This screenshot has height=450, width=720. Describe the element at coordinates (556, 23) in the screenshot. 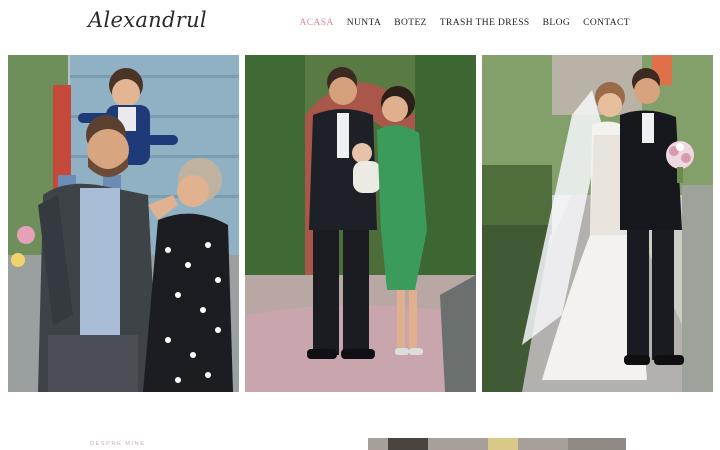

I see `nav-item-blog: BLOG` at that location.